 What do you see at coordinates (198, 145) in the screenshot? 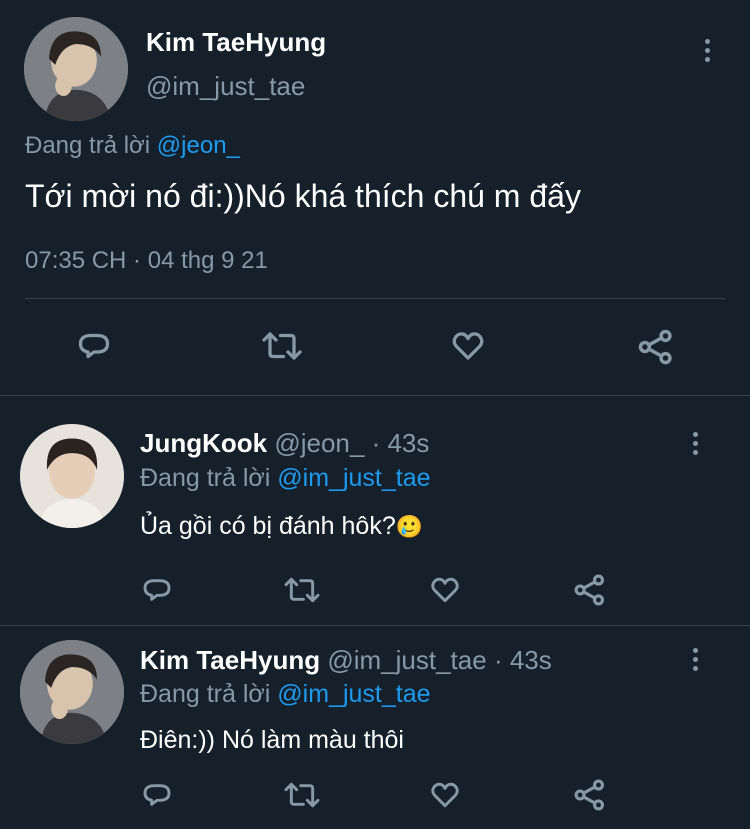
I see `reply-to-link: @jeon_` at bounding box center [198, 145].